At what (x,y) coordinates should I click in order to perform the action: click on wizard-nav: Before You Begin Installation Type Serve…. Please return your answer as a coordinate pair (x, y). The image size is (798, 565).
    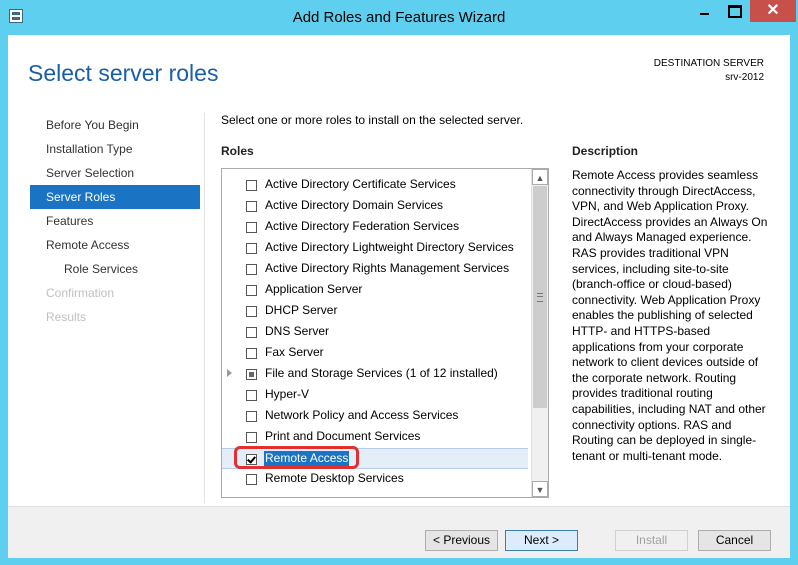
    Looking at the image, I should click on (115, 221).